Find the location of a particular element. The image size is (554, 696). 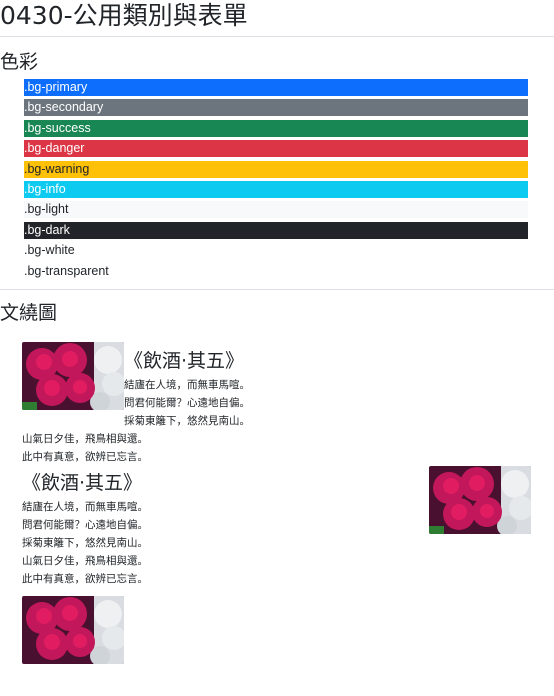

color-swatch-bg-warning: .bg-warning is located at coordinates (276, 169).